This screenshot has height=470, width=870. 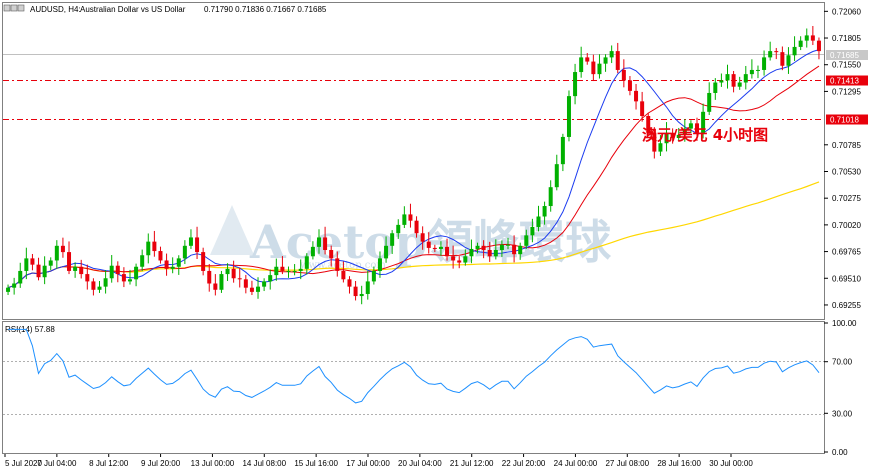 What do you see at coordinates (846, 65) in the screenshot?
I see `price-tick-label: 0.71550` at bounding box center [846, 65].